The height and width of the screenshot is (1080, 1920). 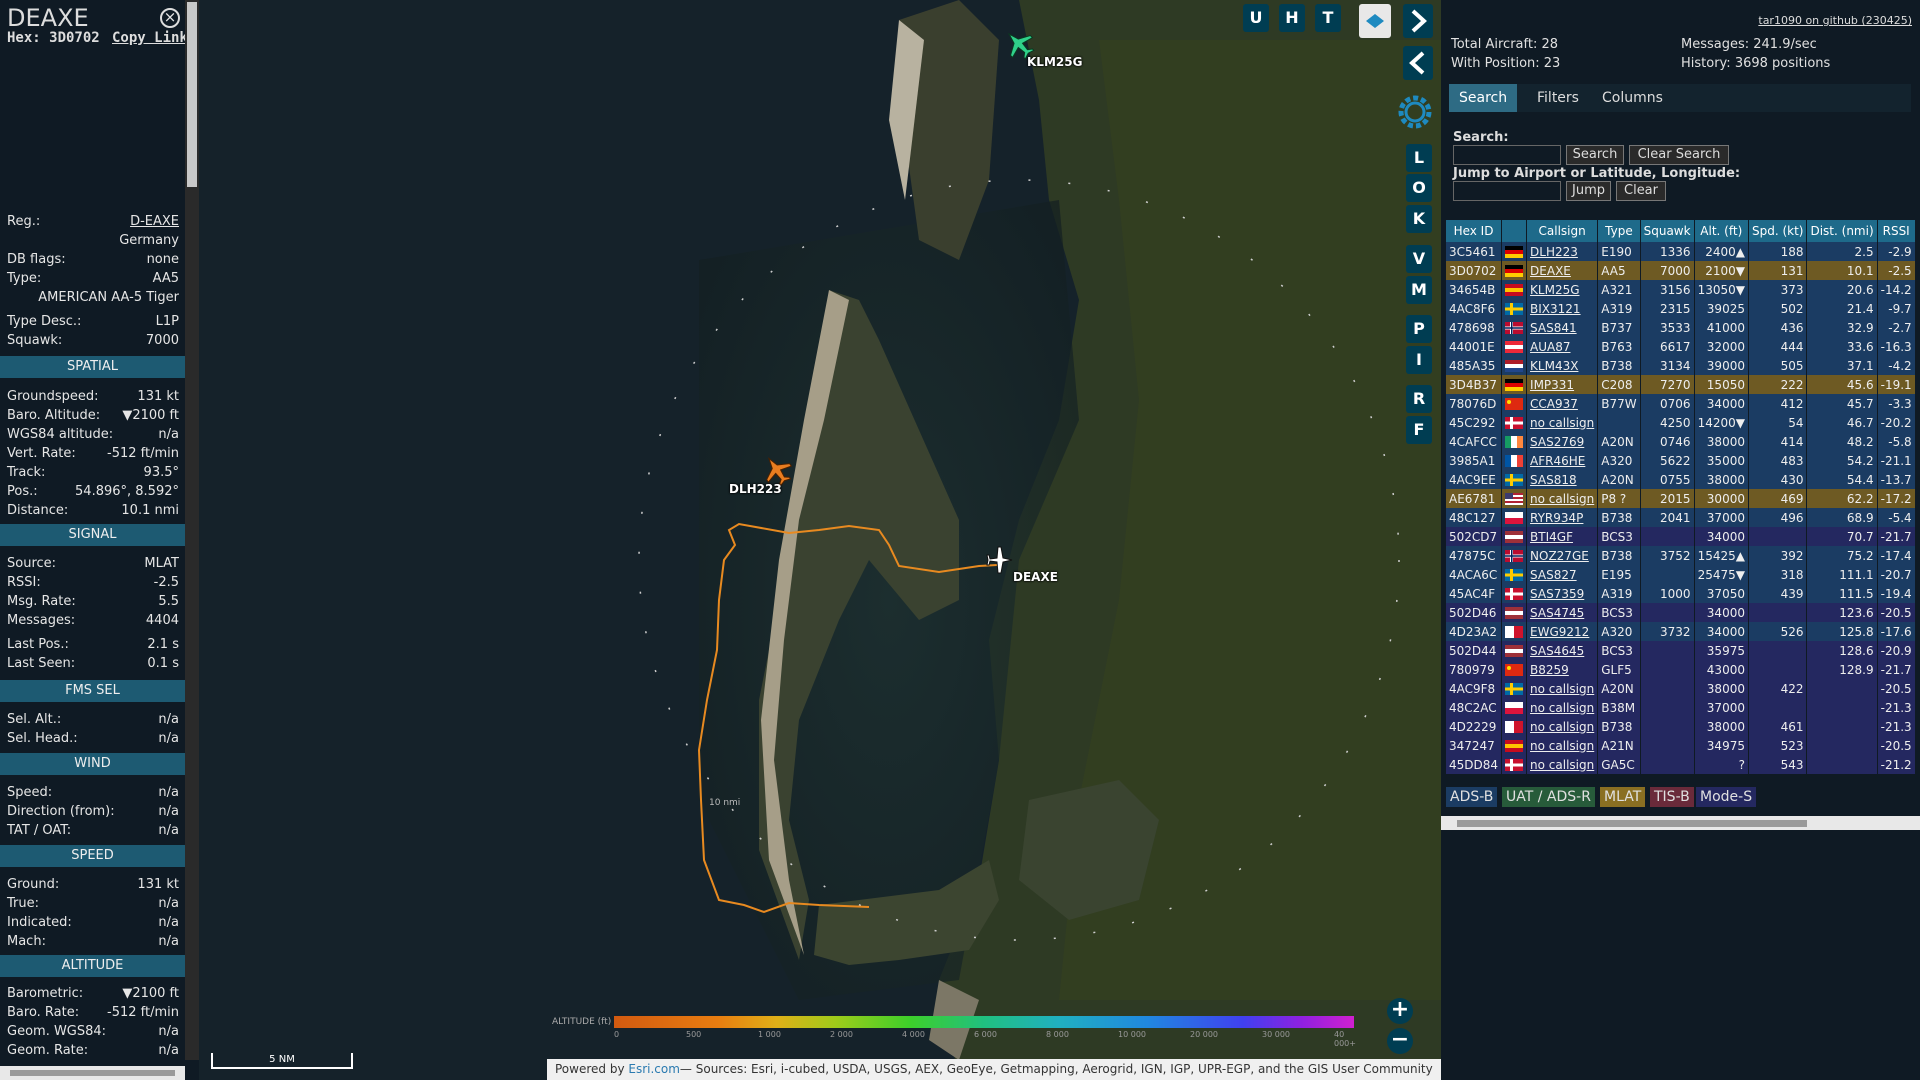 What do you see at coordinates (1721, 231) in the screenshot?
I see `column-header: Alt. (ft)` at bounding box center [1721, 231].